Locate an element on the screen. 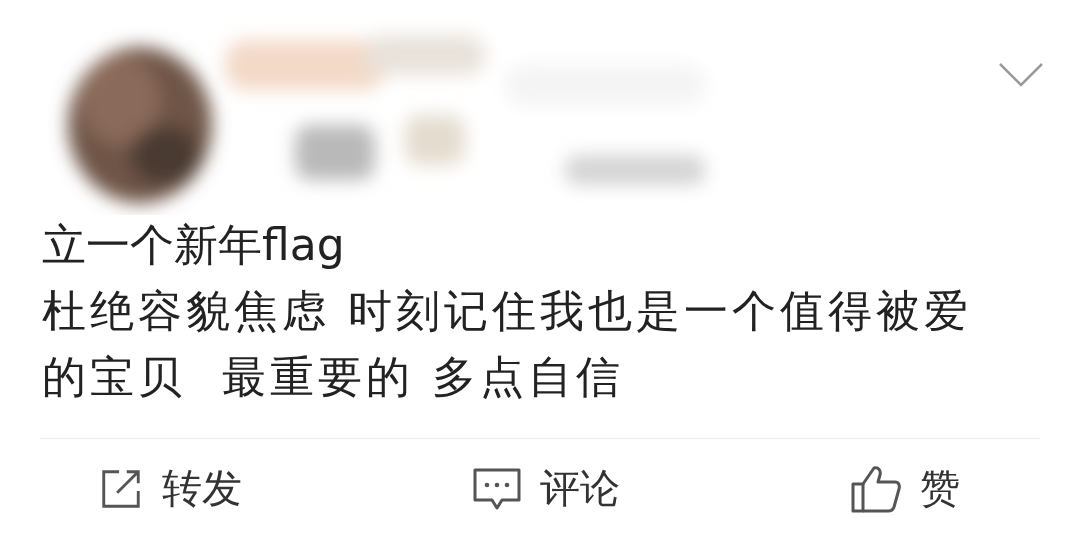 Image resolution: width=1080 pixels, height=556 pixels. comment-button: 评论 is located at coordinates (546, 488).